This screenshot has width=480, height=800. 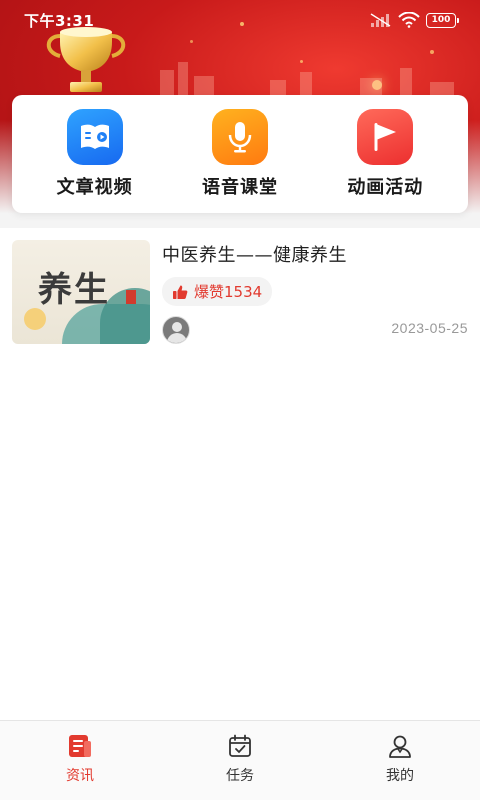 I want to click on quick-action-voice-class: 语音课堂, so click(x=240, y=154).